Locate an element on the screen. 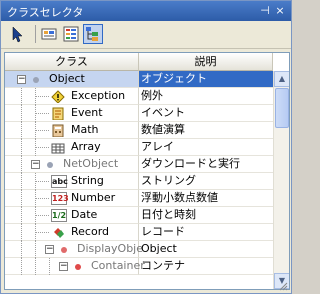 The width and height of the screenshot is (320, 294). description-cell: 数値演算 is located at coordinates (206, 130).